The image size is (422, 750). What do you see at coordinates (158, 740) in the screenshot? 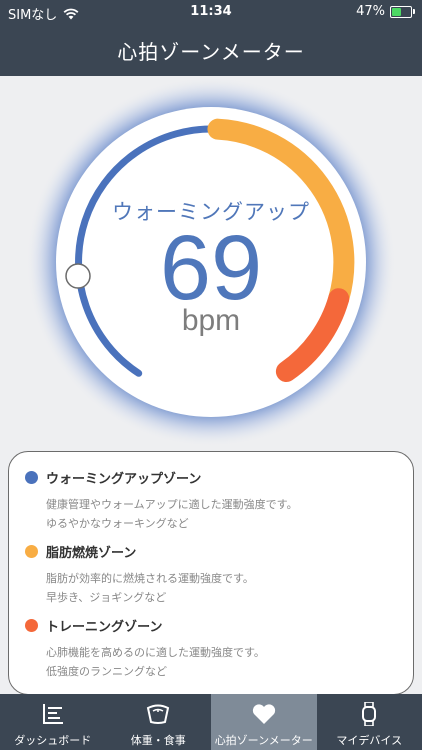
I see `tab-label: 体重・食事` at bounding box center [158, 740].